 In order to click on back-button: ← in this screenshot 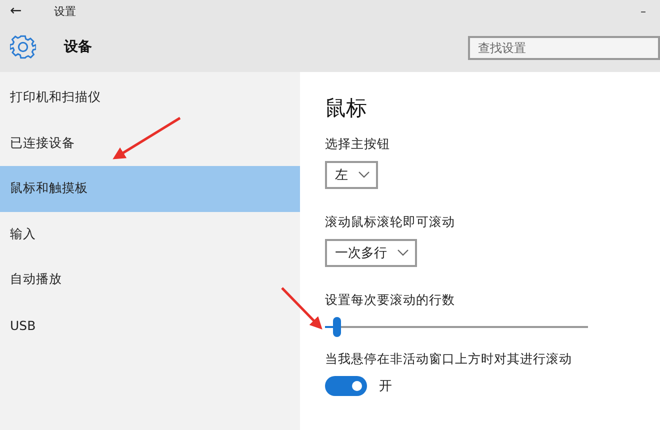, I will do `click(21, 11)`.